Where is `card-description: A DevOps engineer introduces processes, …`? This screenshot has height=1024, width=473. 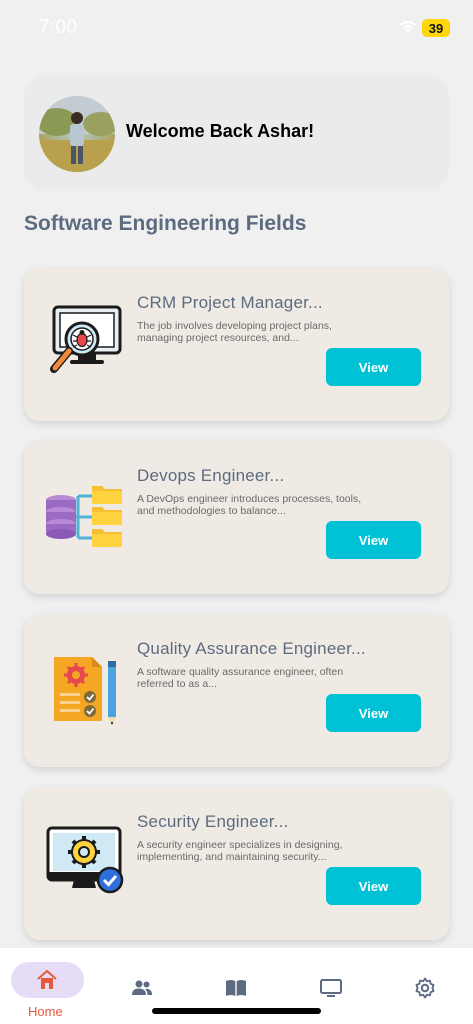 card-description: A DevOps engineer introduces processes, … is located at coordinates (249, 505).